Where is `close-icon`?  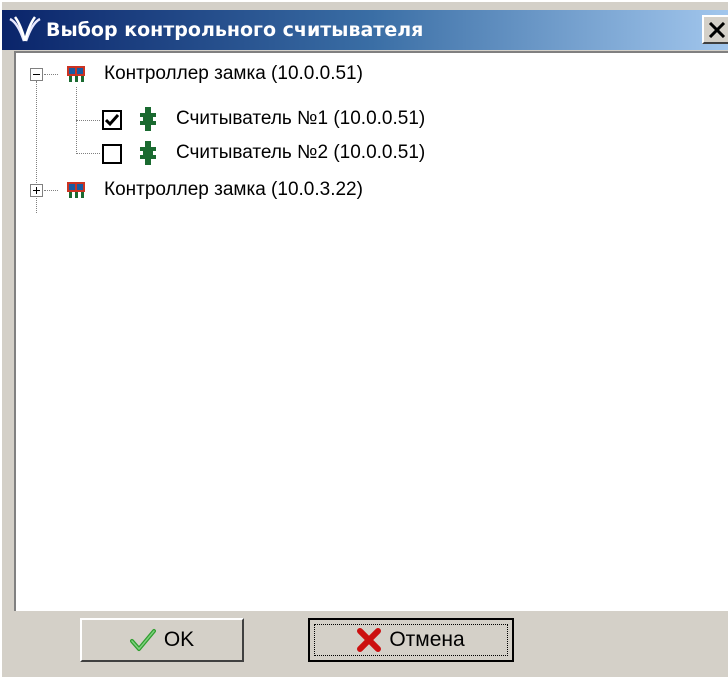 close-icon is located at coordinates (717, 30).